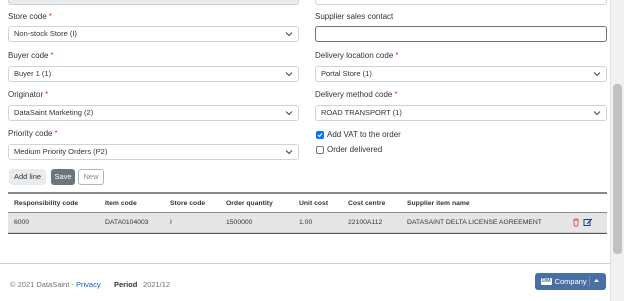 This screenshot has width=624, height=301. Describe the element at coordinates (63, 177) in the screenshot. I see `save-button: Save` at that location.